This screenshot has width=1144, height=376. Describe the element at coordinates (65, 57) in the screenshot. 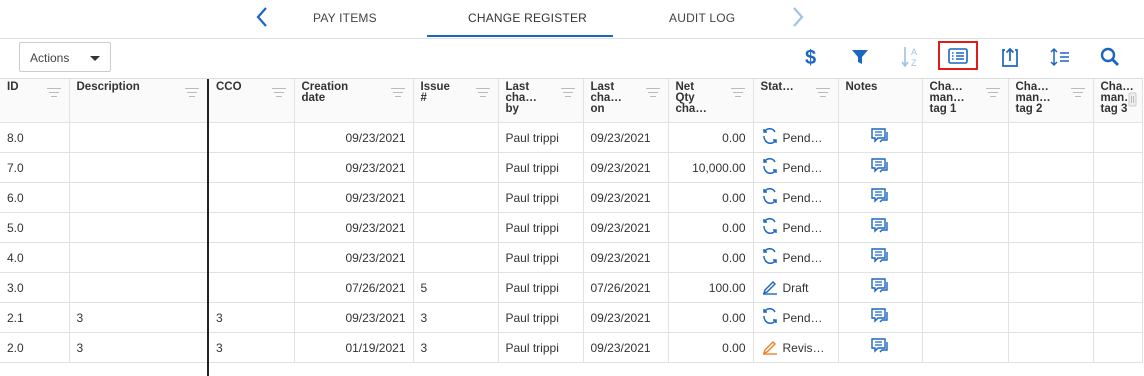

I see `actions-dropdown: Actions` at that location.